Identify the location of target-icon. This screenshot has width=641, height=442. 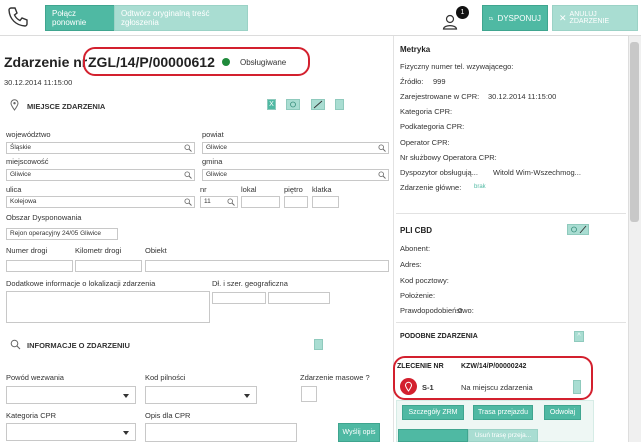
(579, 229).